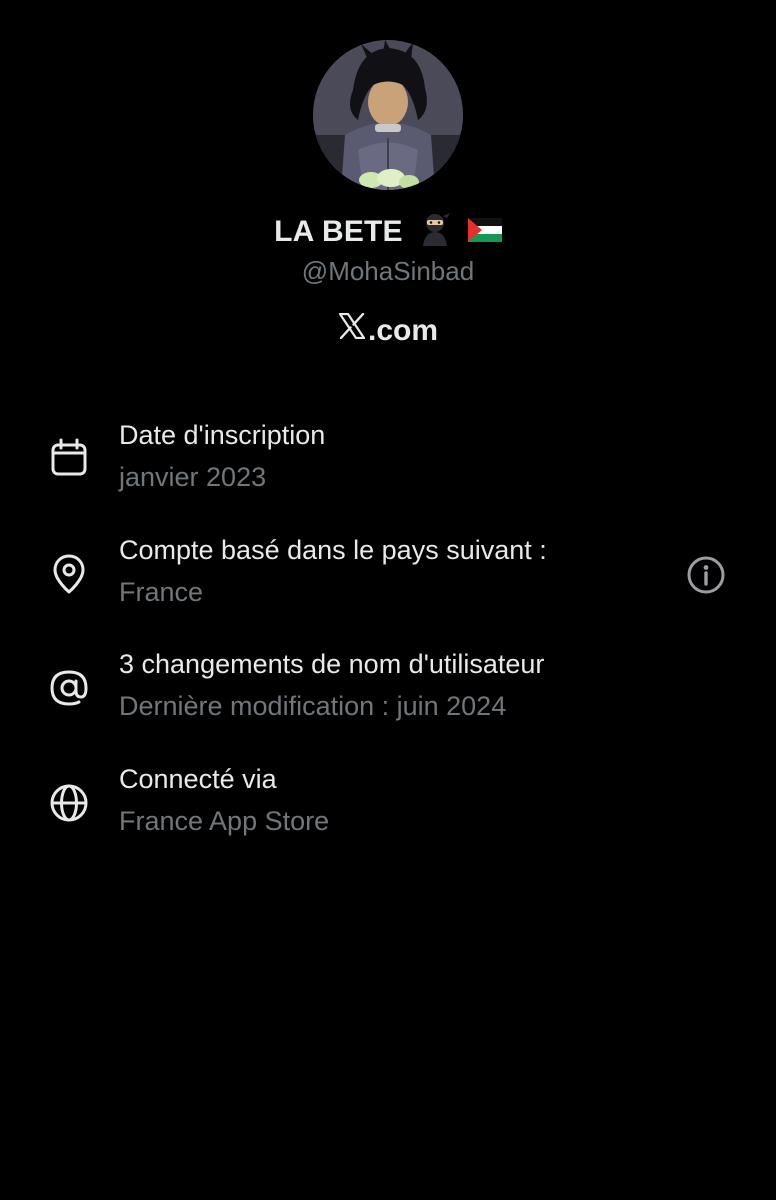 This screenshot has width=776, height=1200. I want to click on username-changes-title: 3 changements de nom d'utilisateur, so click(332, 664).